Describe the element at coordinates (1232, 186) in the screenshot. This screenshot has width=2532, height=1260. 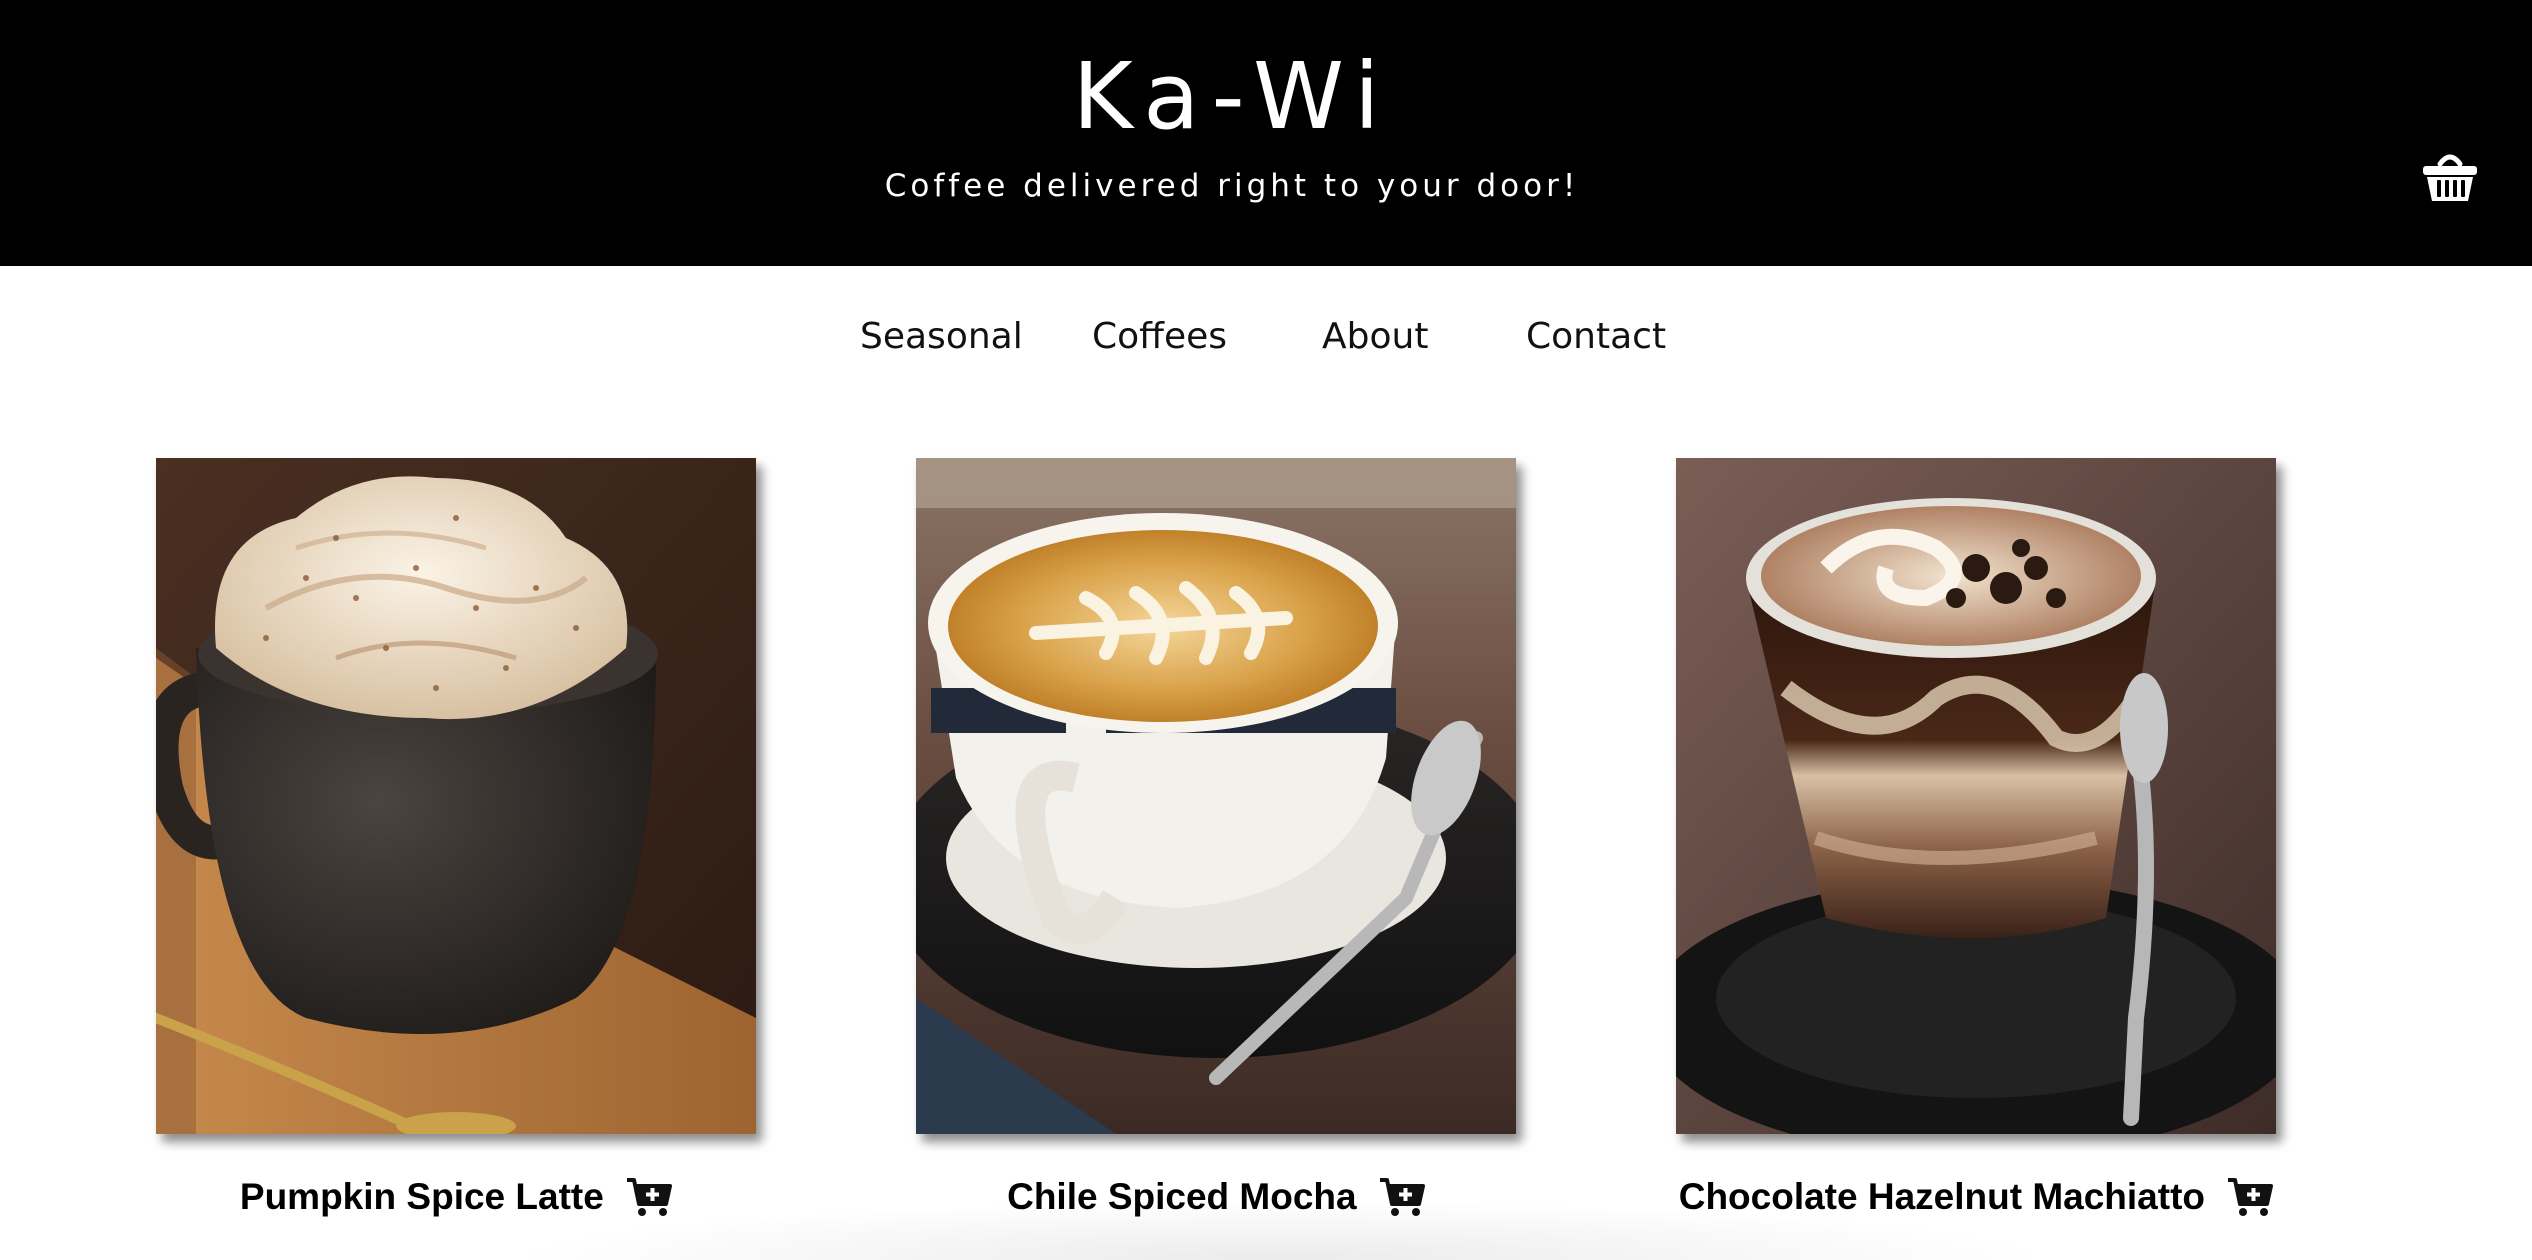
I see `tagline: Coffee delivered right to your door!` at that location.